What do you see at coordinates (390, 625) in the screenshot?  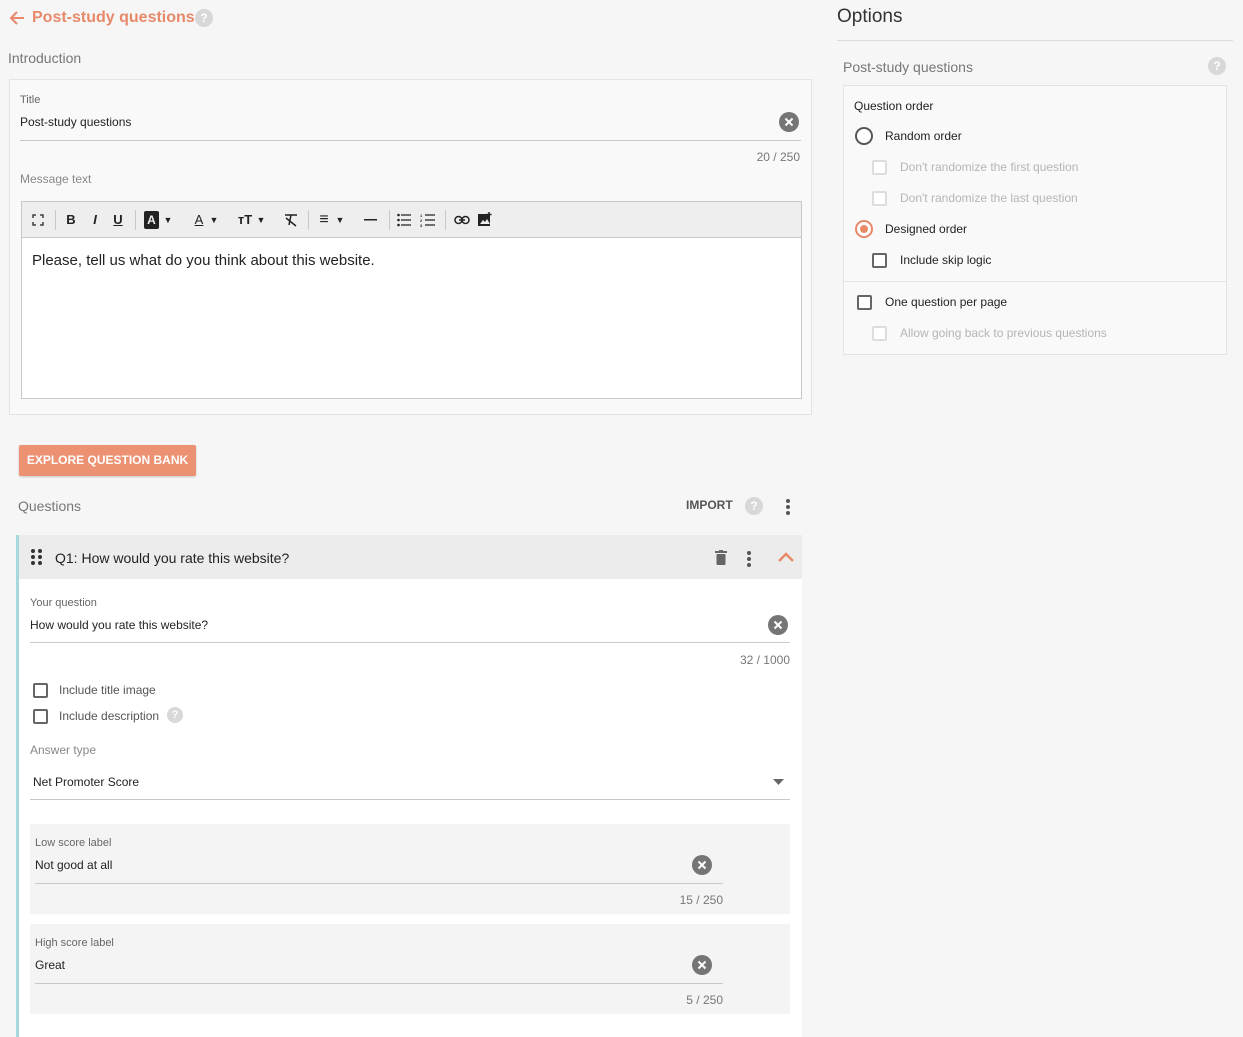 I see `your-question-input: How would you rate this website?` at bounding box center [390, 625].